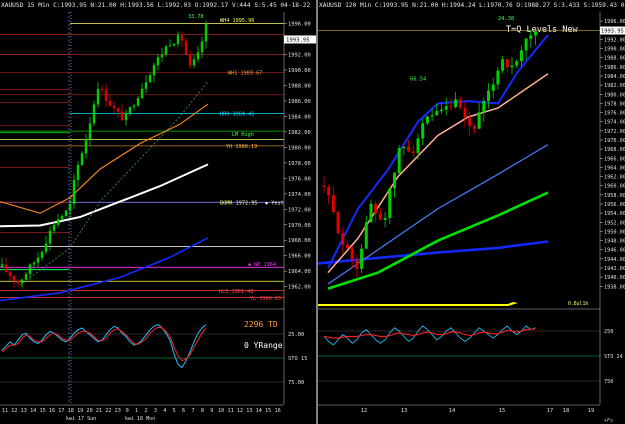  I want to click on time-axis-label: 14, so click(259, 411).